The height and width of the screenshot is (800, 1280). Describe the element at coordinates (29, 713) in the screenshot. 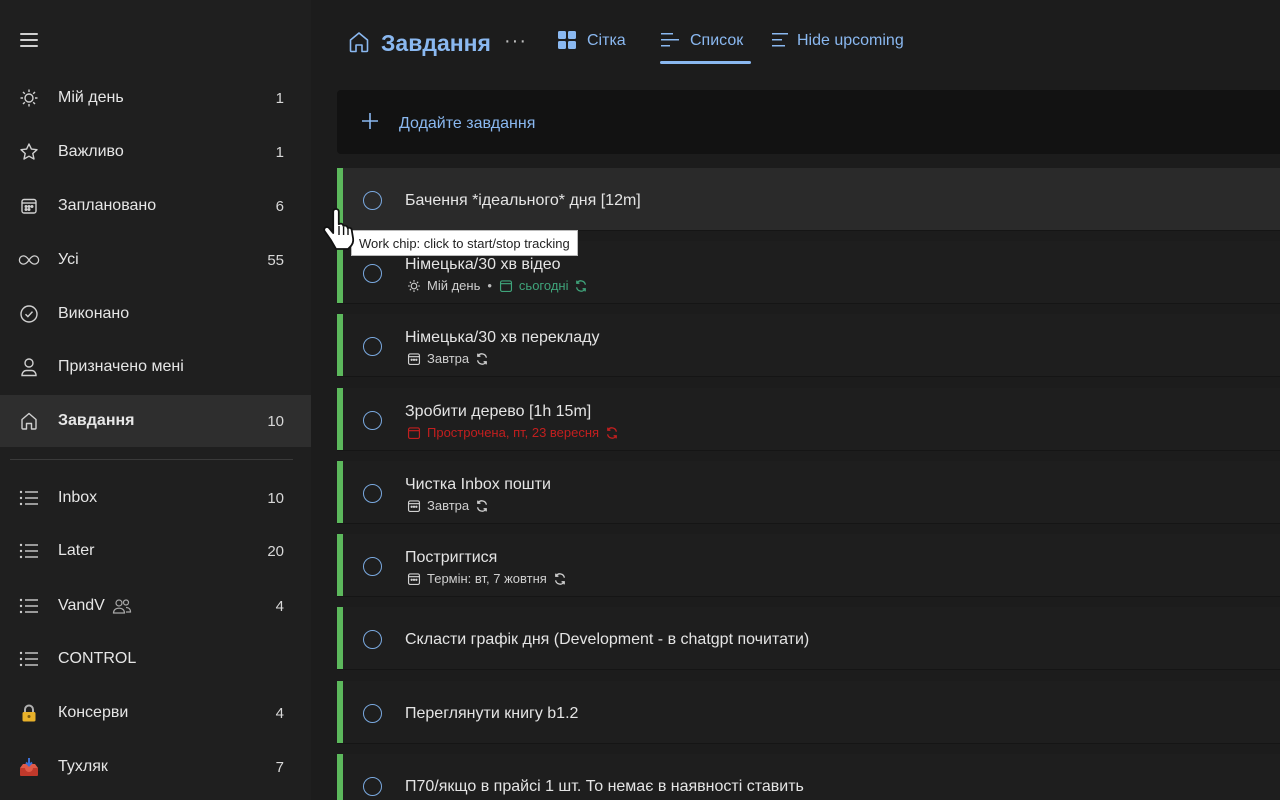

I see `lock-emoji-icon` at that location.